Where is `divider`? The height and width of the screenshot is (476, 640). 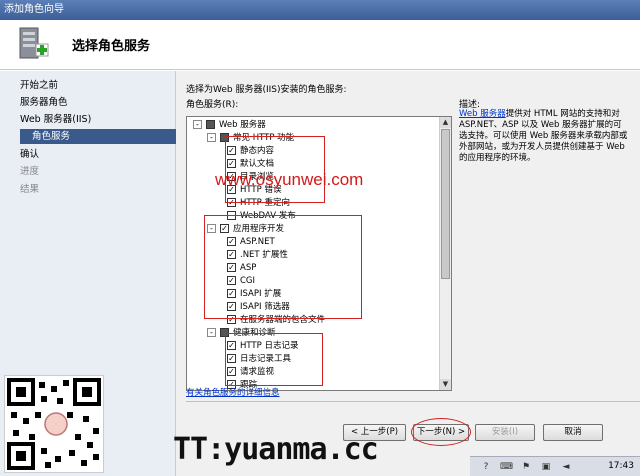
divider is located at coordinates (413, 401).